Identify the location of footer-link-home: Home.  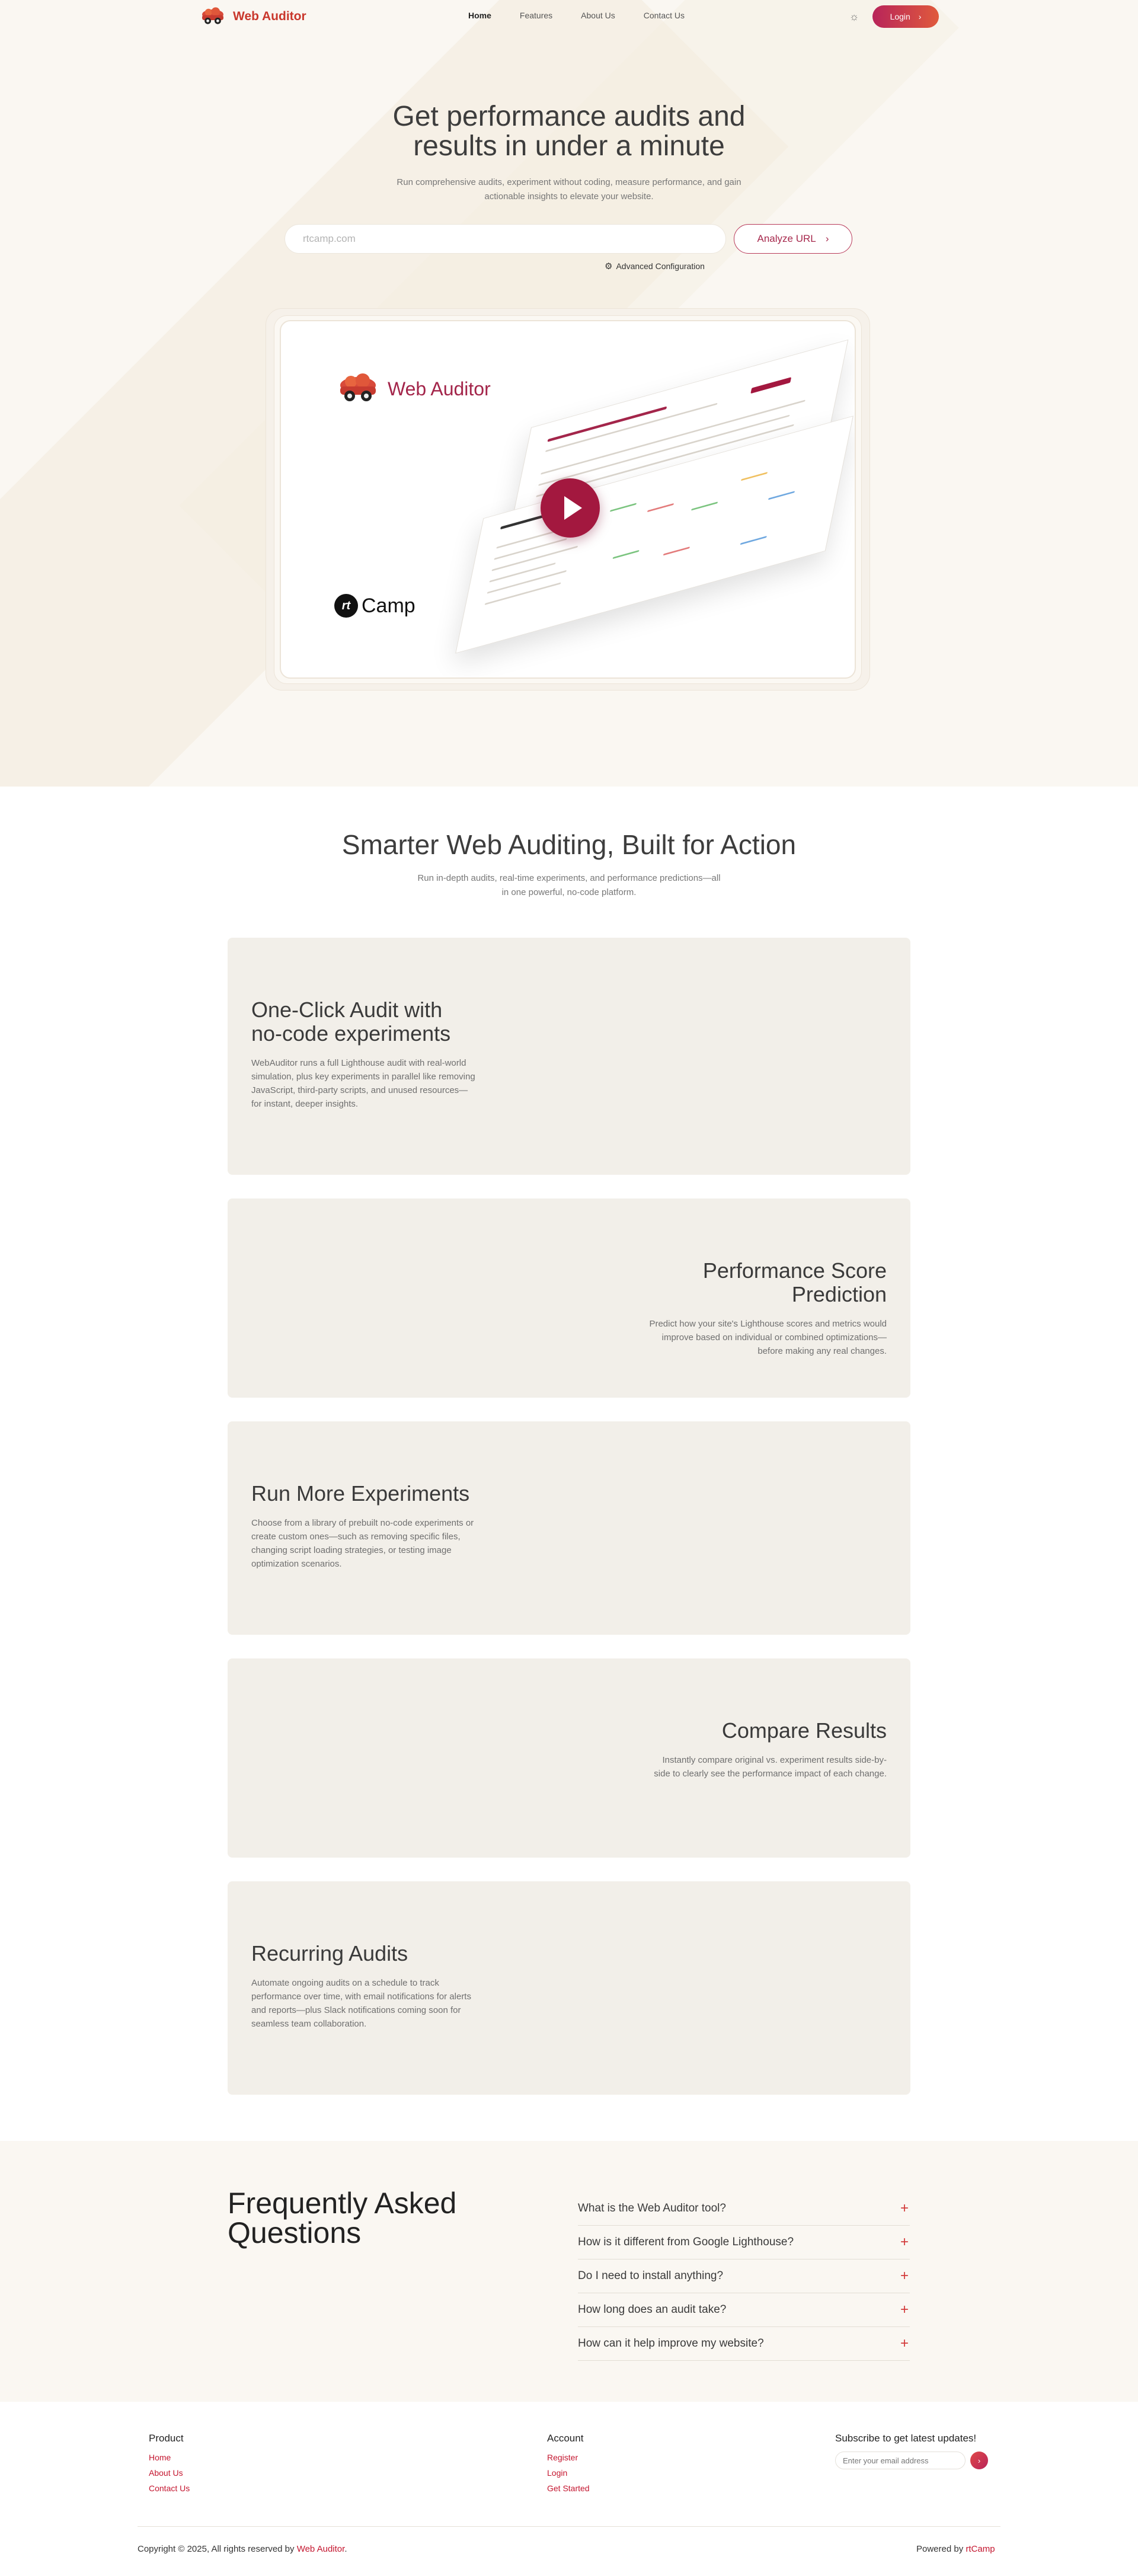
(169, 2457).